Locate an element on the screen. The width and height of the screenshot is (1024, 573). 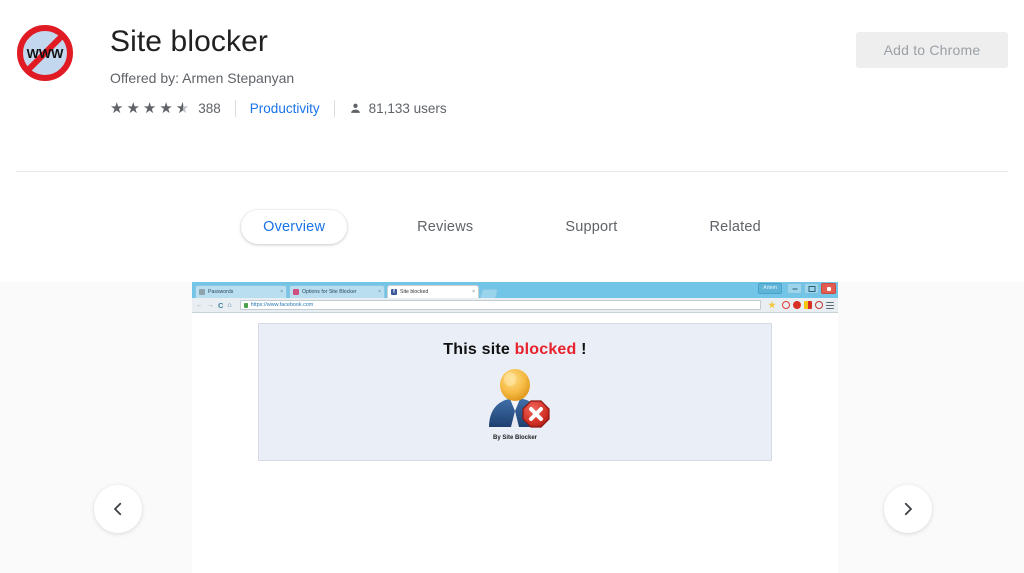
browser-tab-label: Passwords is located at coordinates (221, 292).